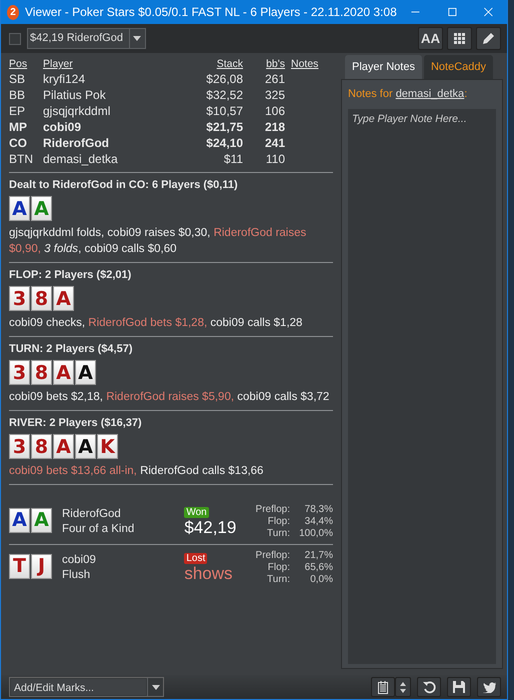  I want to click on big-blinds-cell-text: 325, so click(275, 95).